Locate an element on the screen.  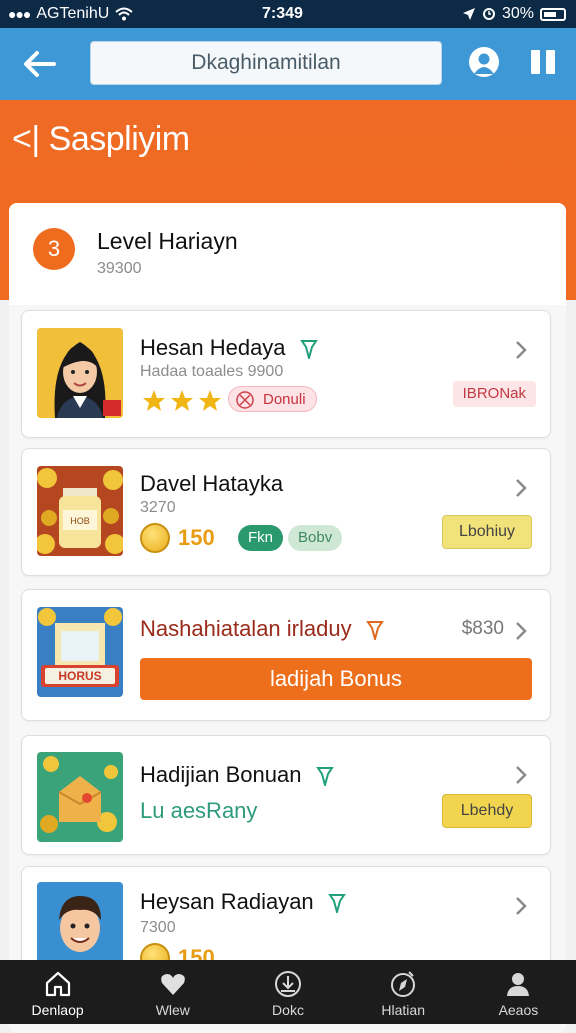
level-header is located at coordinates (287, 254).